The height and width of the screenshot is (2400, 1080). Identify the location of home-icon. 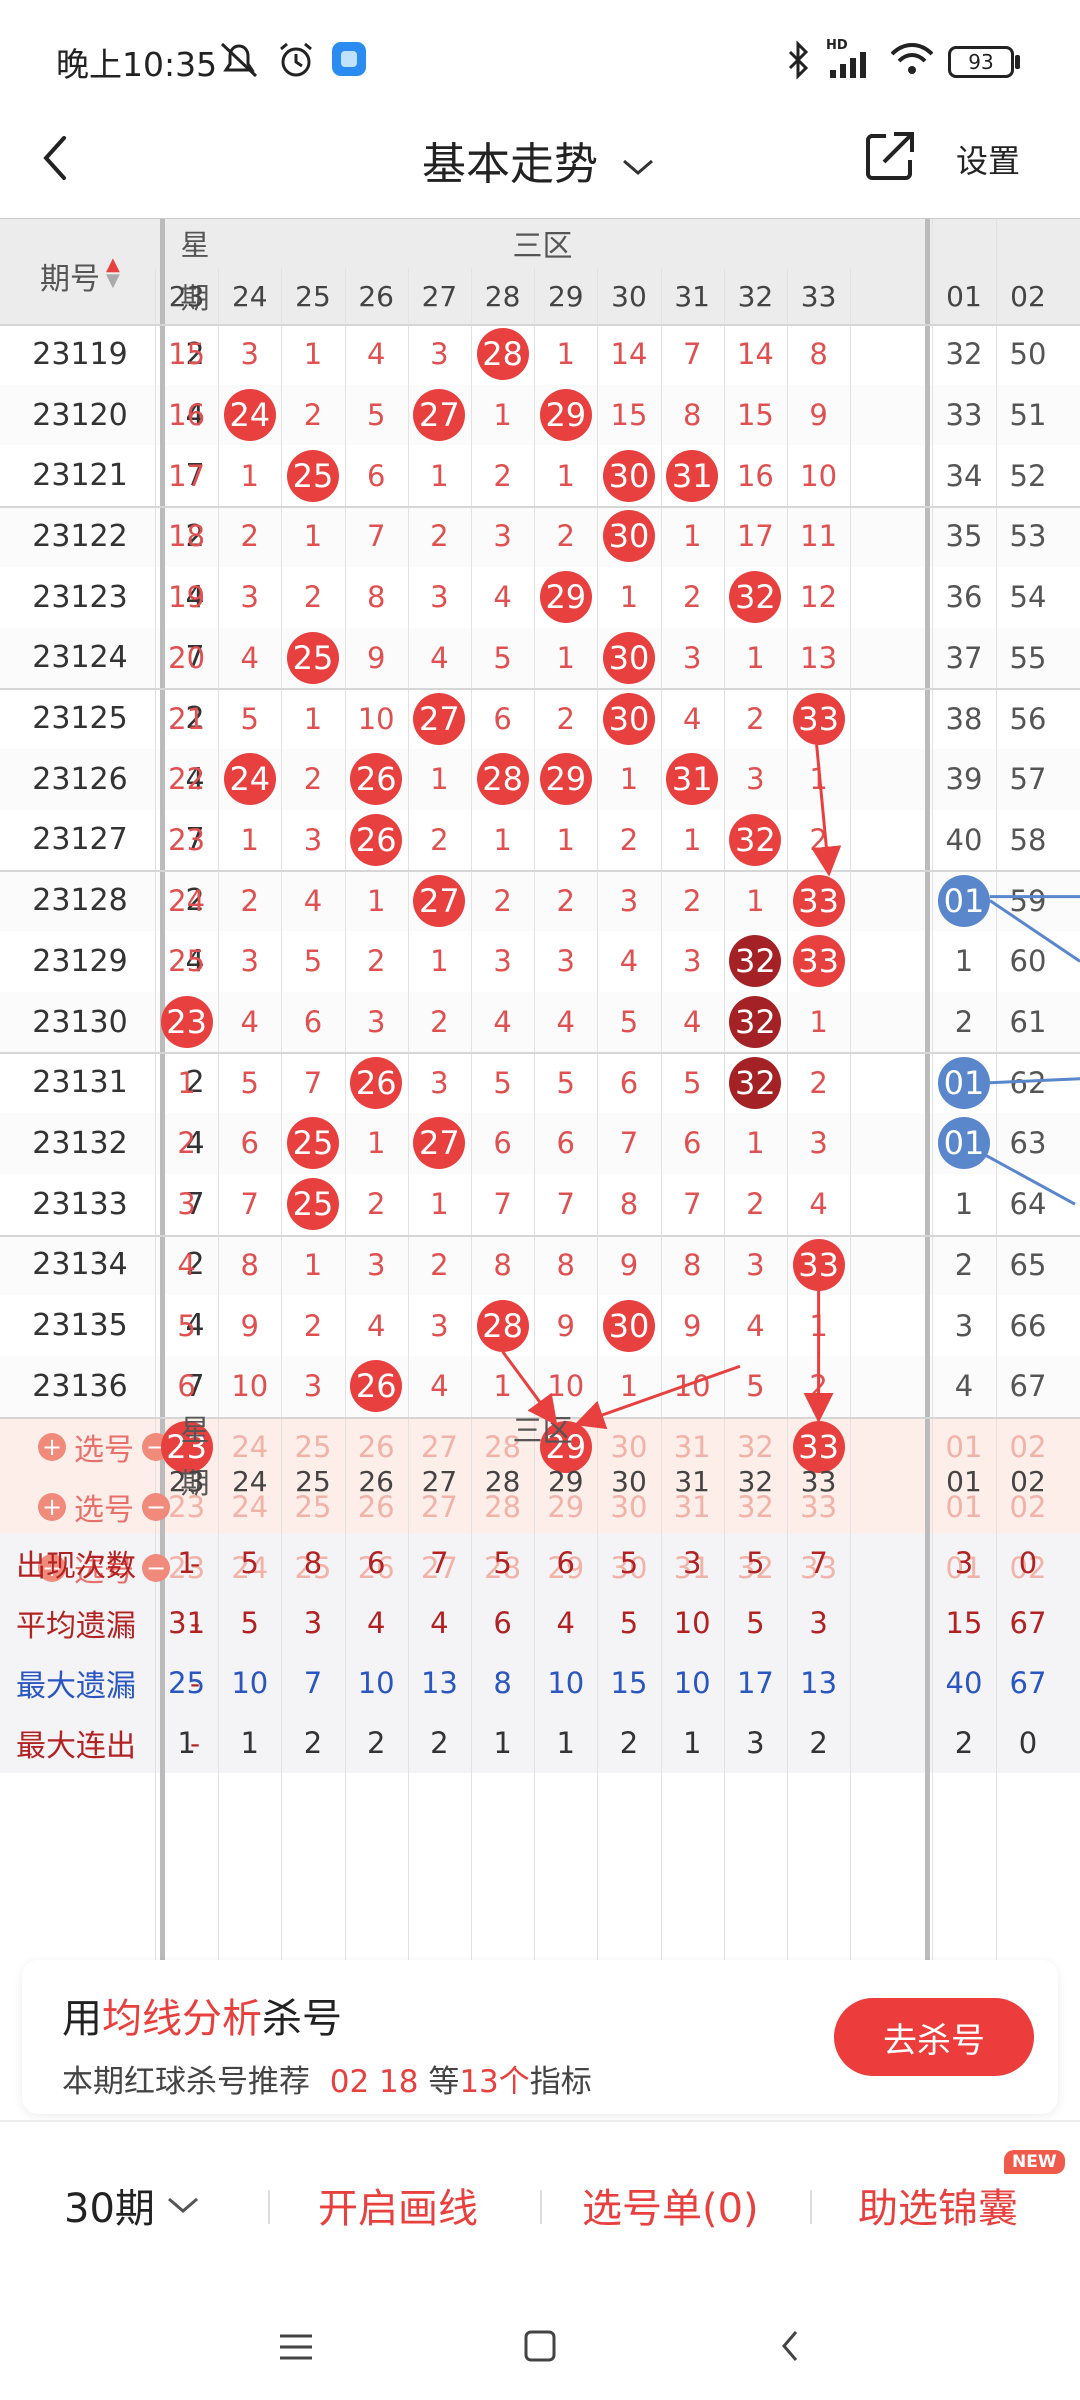
(540, 2346).